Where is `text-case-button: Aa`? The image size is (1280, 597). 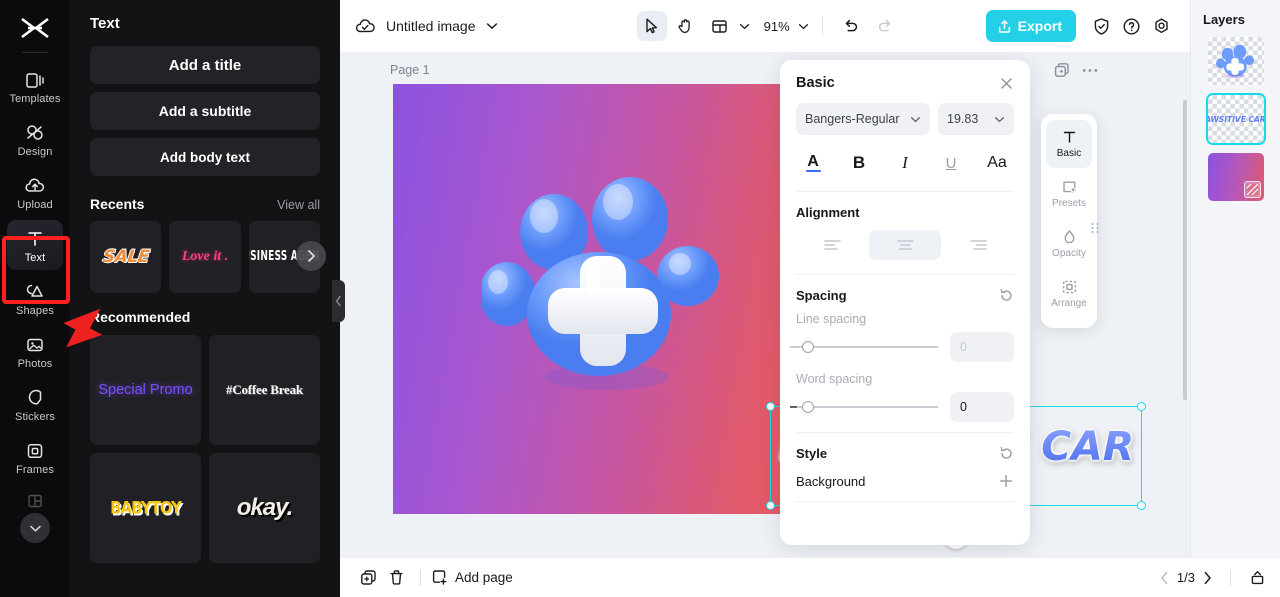
text-case-button: Aa is located at coordinates (997, 163).